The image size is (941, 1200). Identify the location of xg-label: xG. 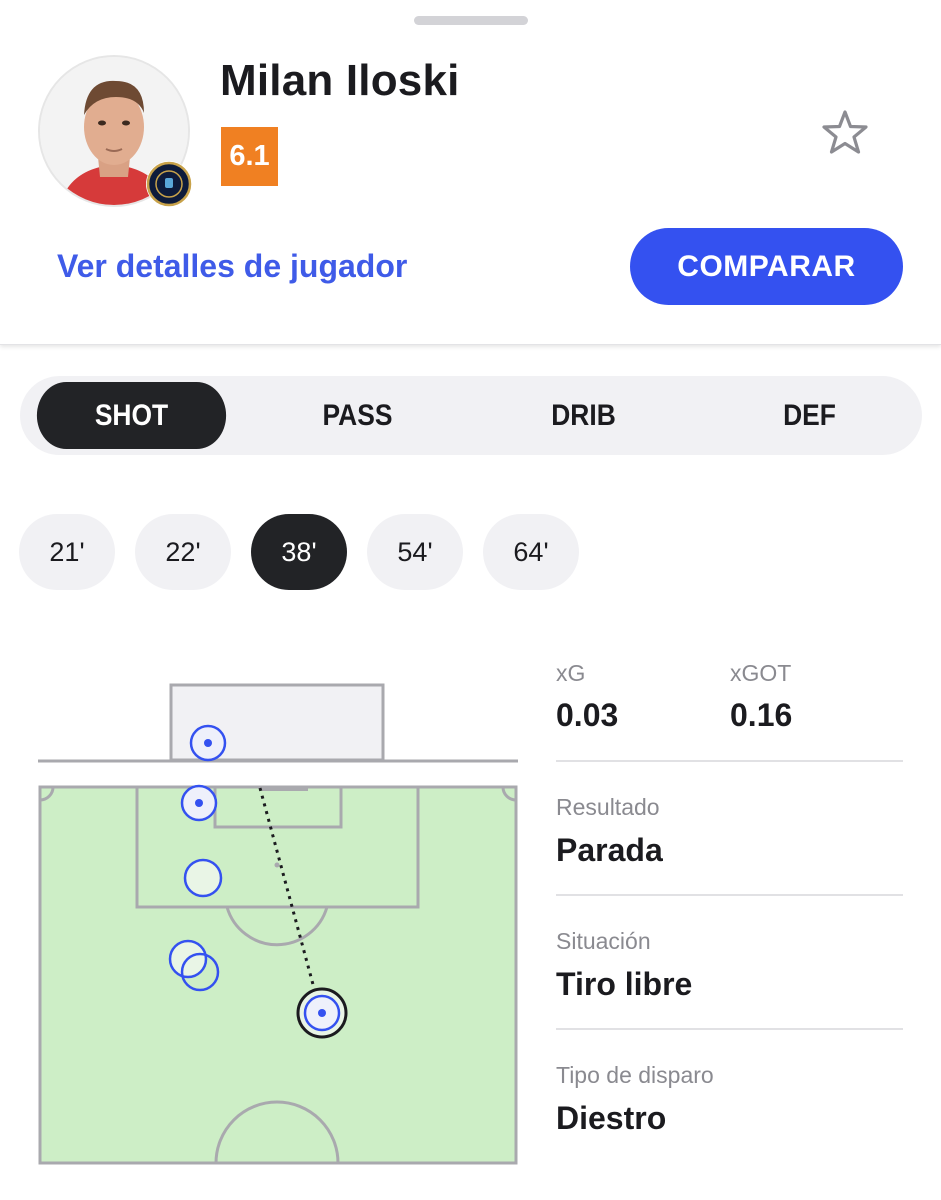
(571, 673).